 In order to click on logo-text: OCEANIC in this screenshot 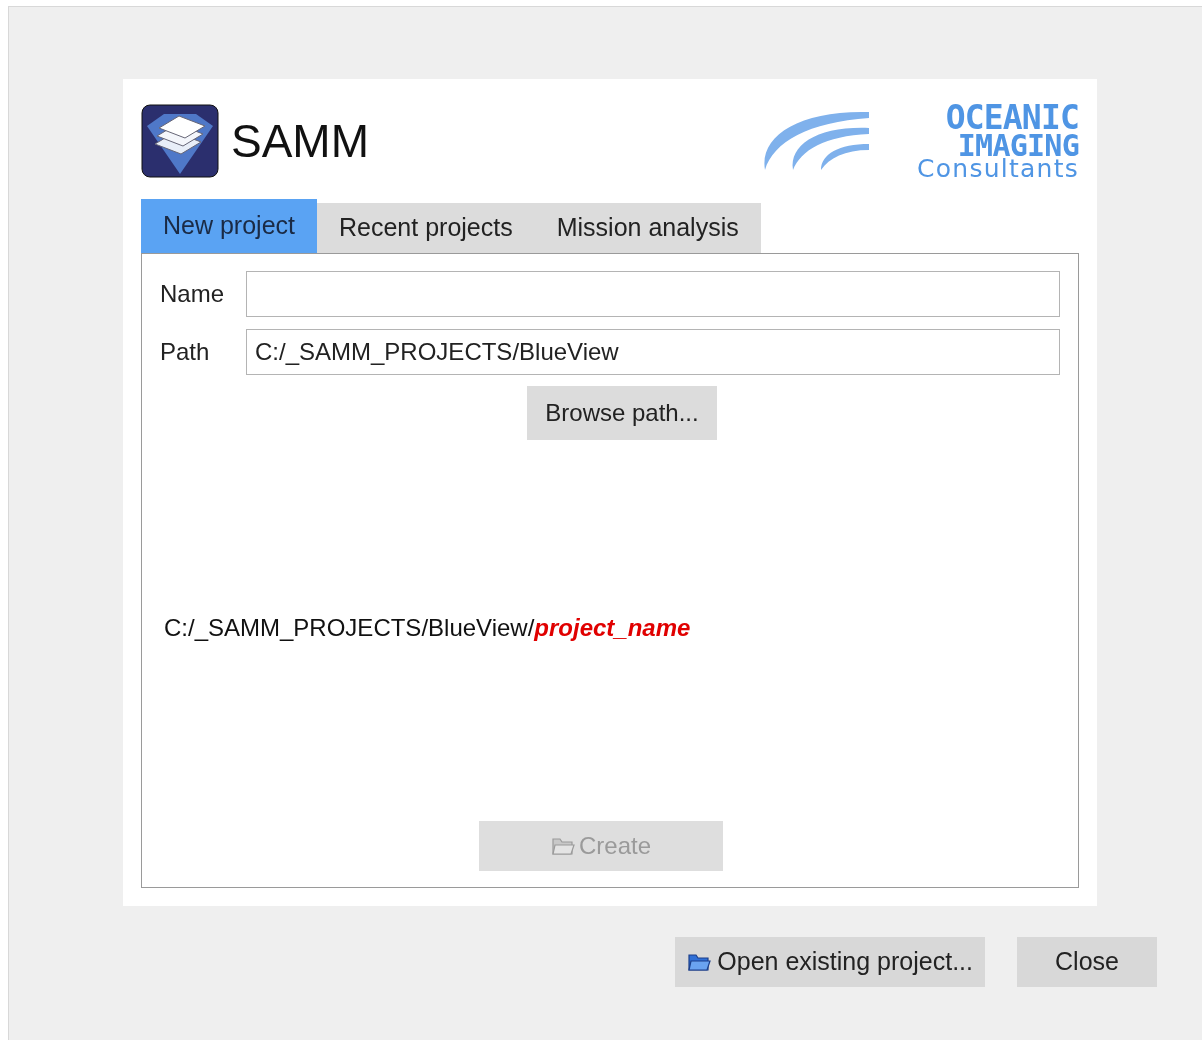, I will do `click(1012, 118)`.